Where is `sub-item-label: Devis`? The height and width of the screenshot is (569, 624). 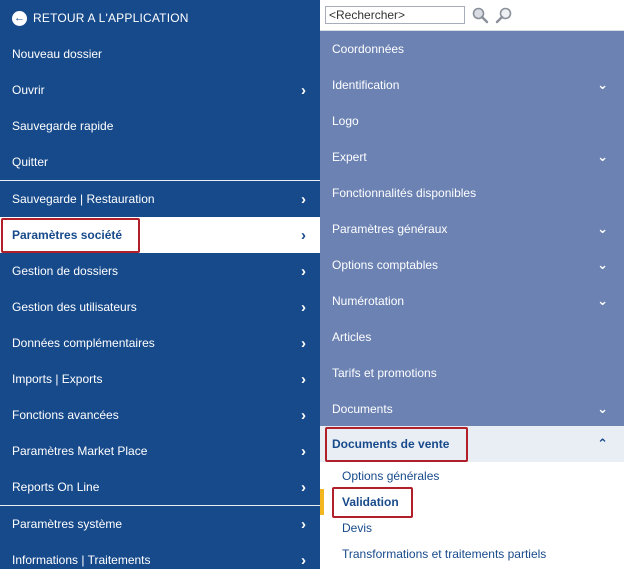 sub-item-label: Devis is located at coordinates (357, 528).